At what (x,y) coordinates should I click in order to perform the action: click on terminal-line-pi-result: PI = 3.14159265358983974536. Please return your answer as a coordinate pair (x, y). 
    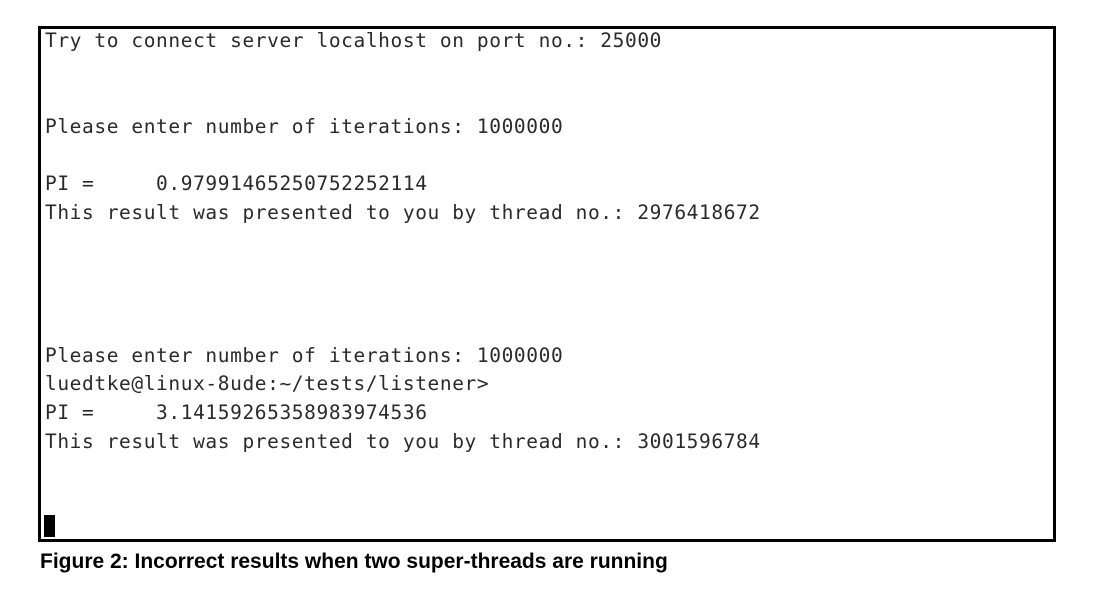
    Looking at the image, I should click on (236, 412).